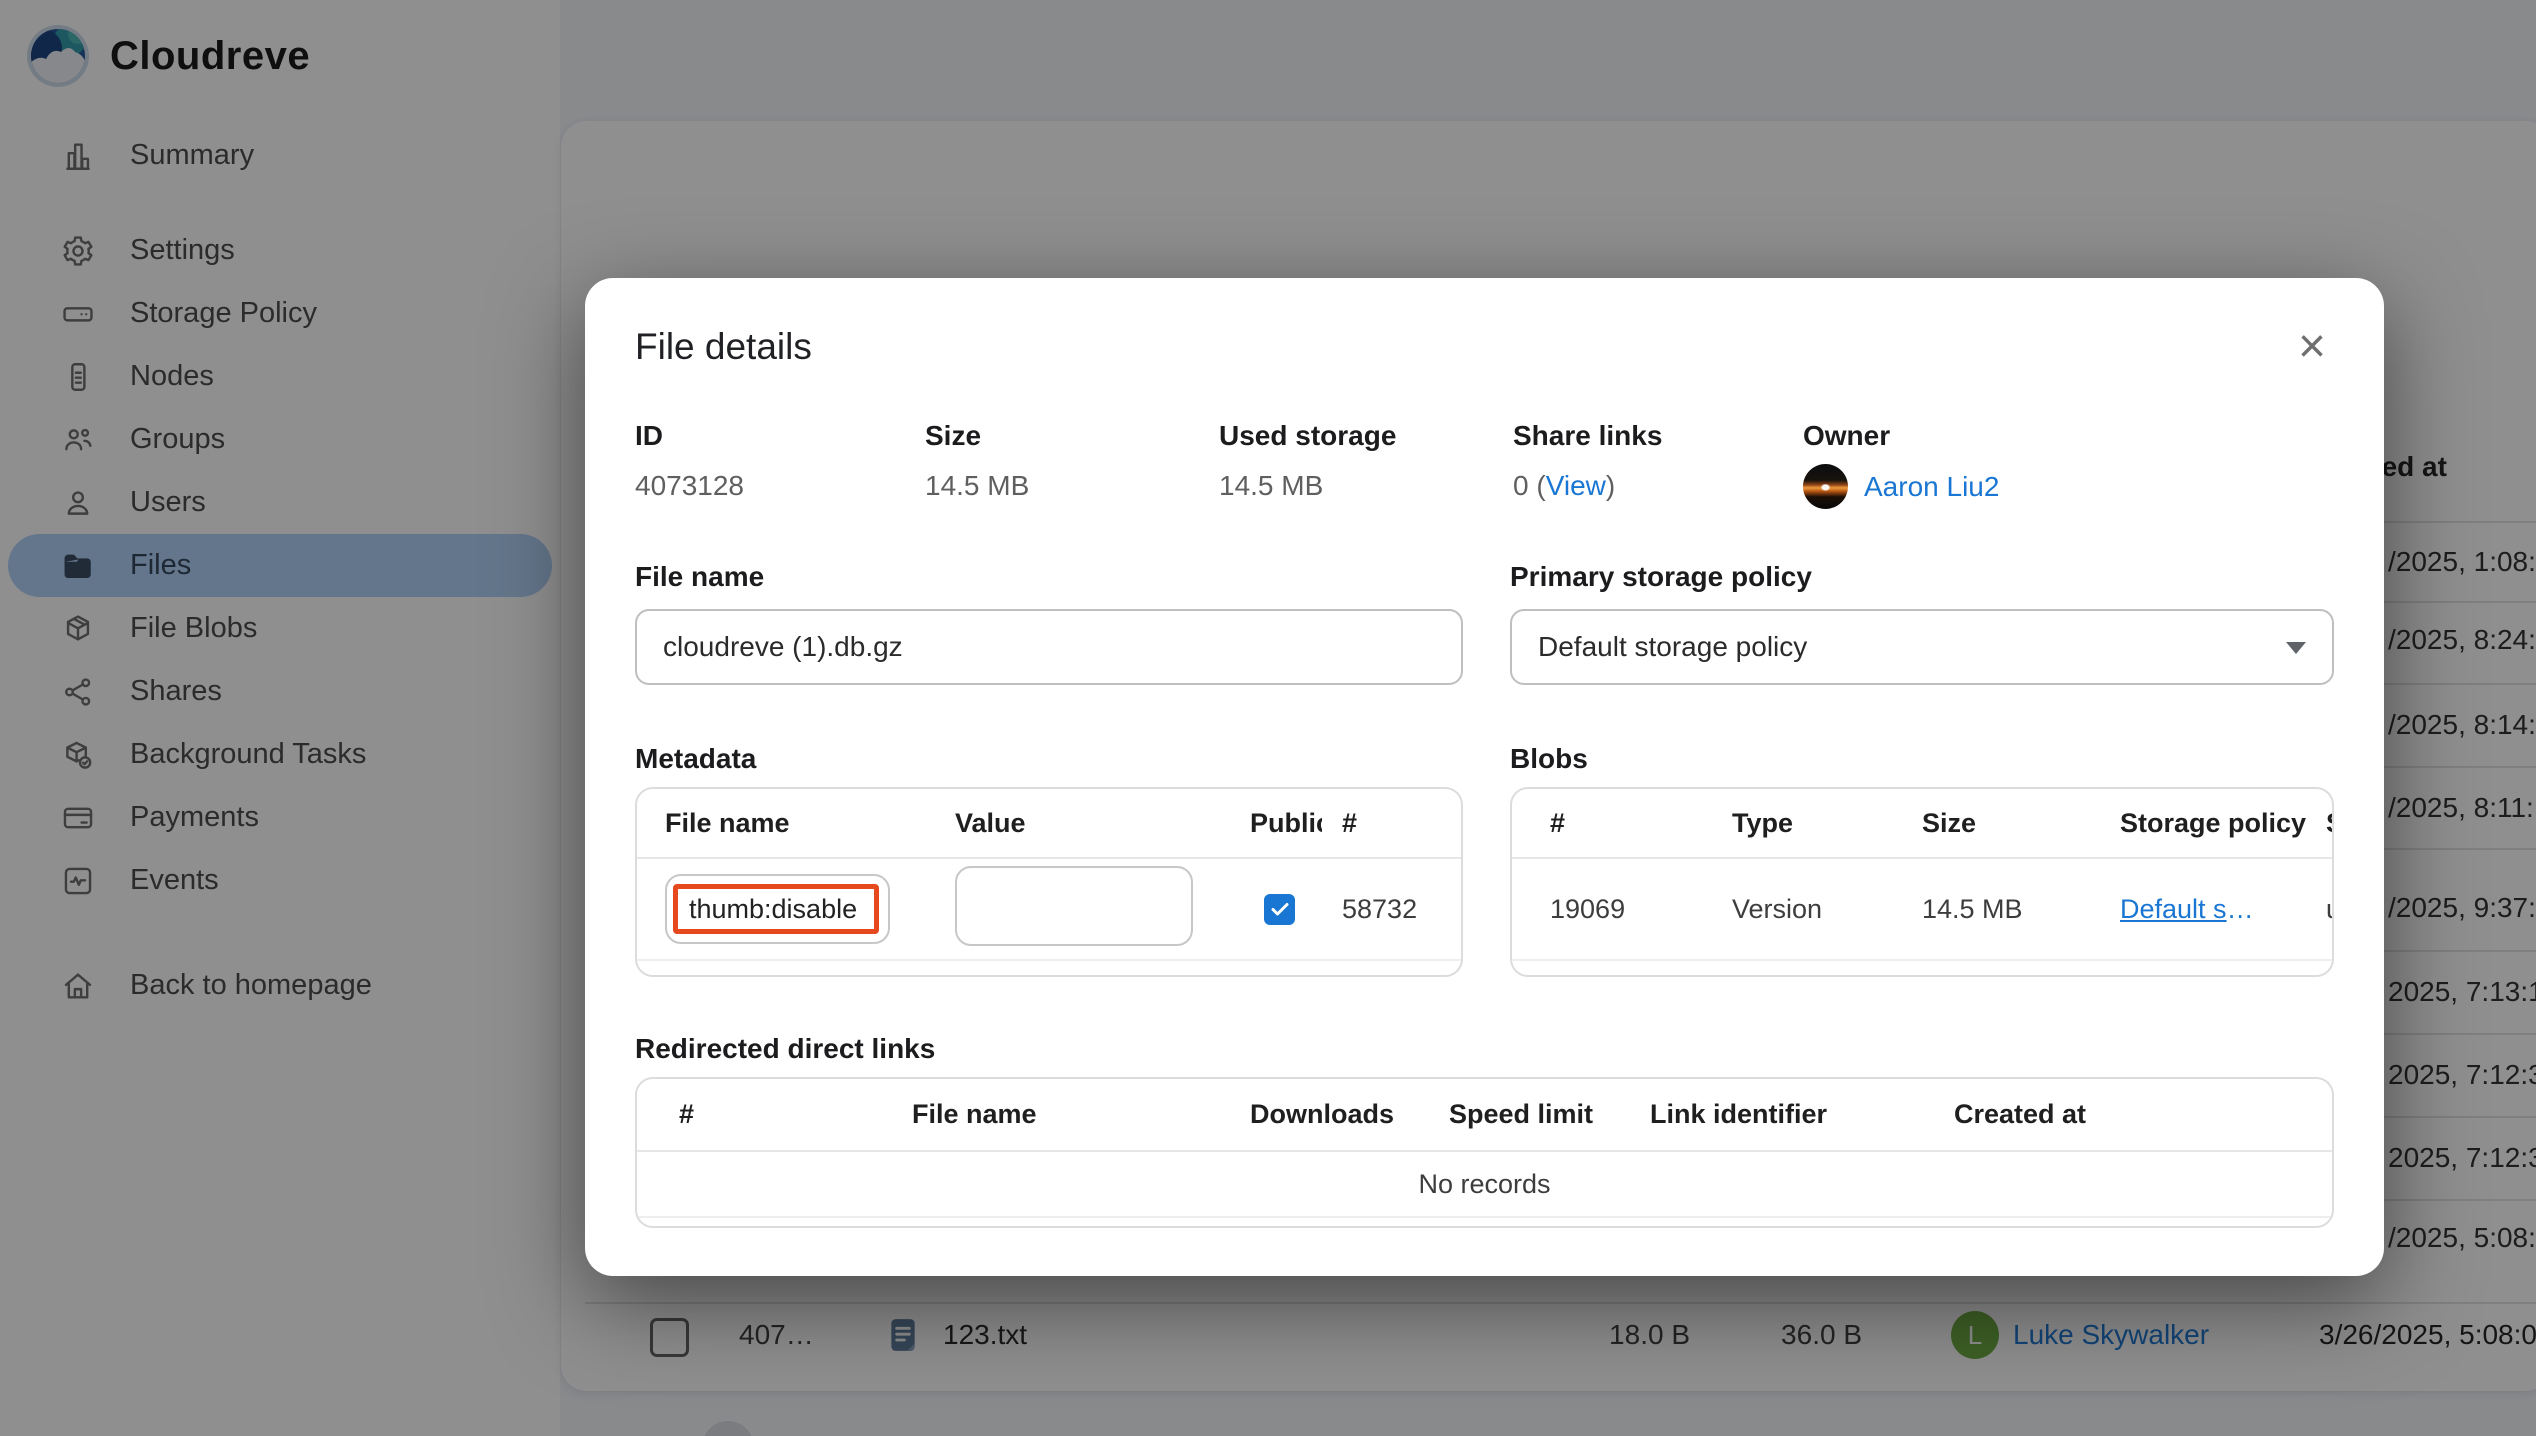 The width and height of the screenshot is (2536, 1436). I want to click on owner-avatar, so click(1825, 486).